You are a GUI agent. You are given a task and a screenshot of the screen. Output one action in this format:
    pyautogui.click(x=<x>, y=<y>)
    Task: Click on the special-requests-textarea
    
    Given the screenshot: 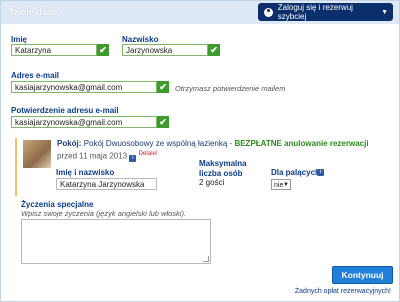 What is the action you would take?
    pyautogui.click(x=116, y=241)
    